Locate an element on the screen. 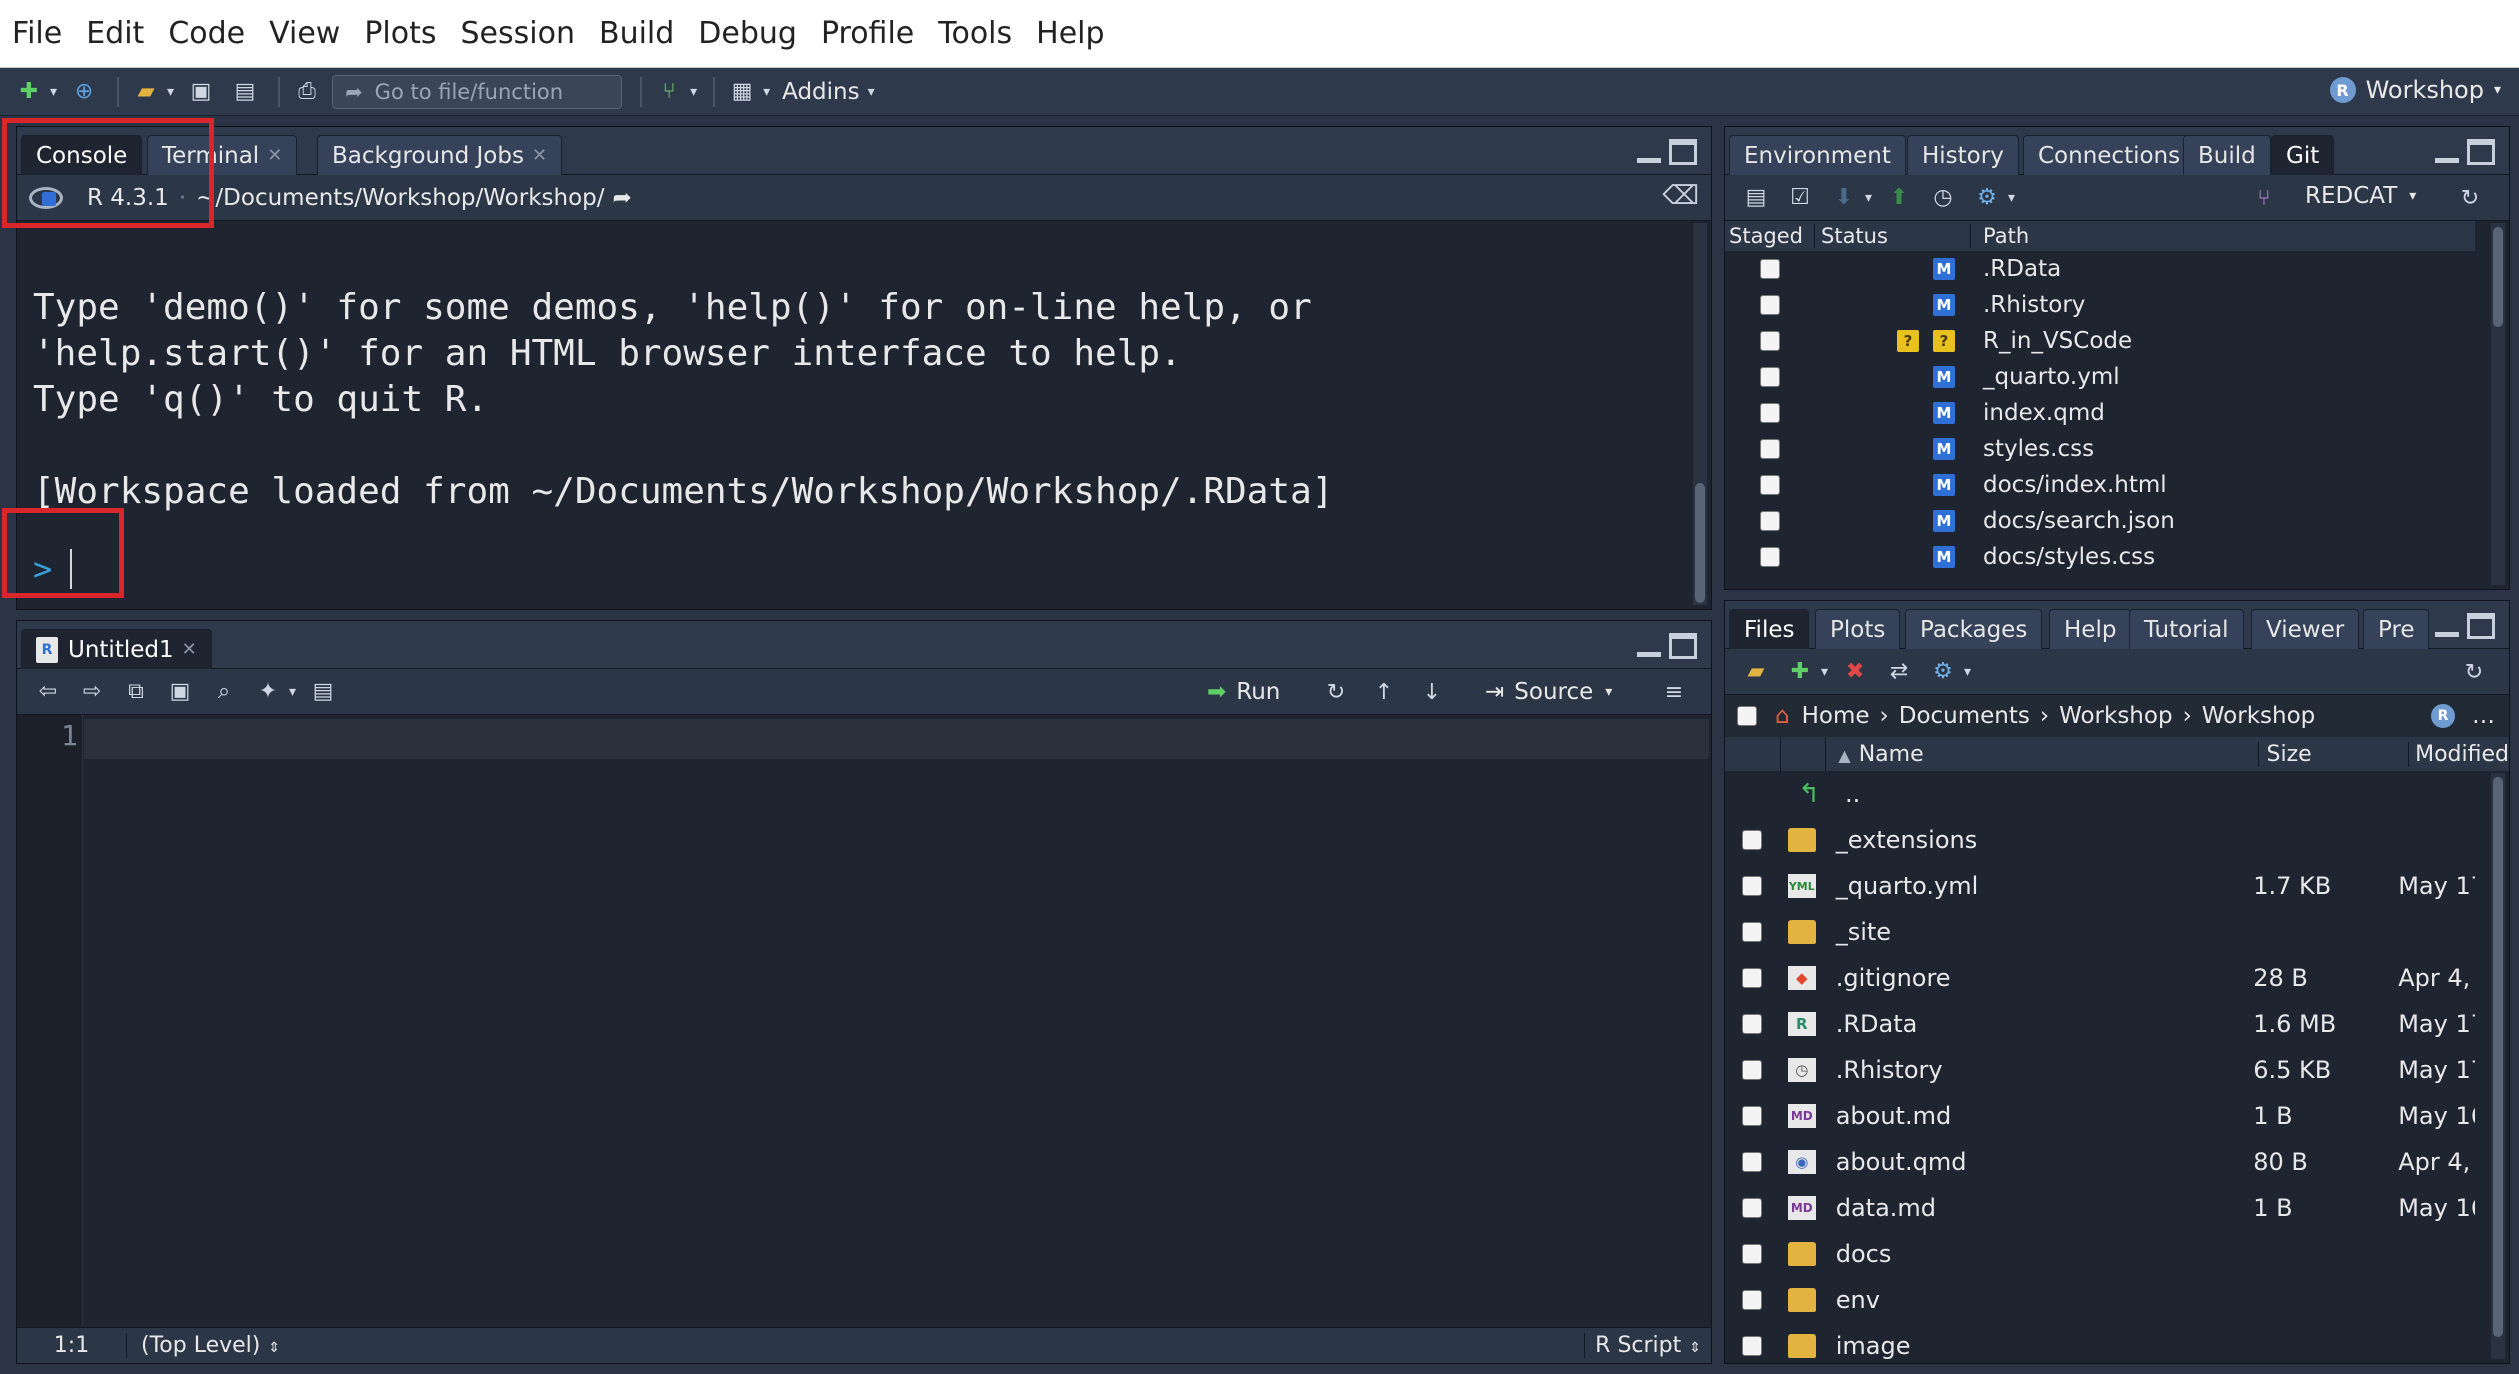 This screenshot has width=2519, height=1374. git-row: M .Rhistory is located at coordinates (2100, 305).